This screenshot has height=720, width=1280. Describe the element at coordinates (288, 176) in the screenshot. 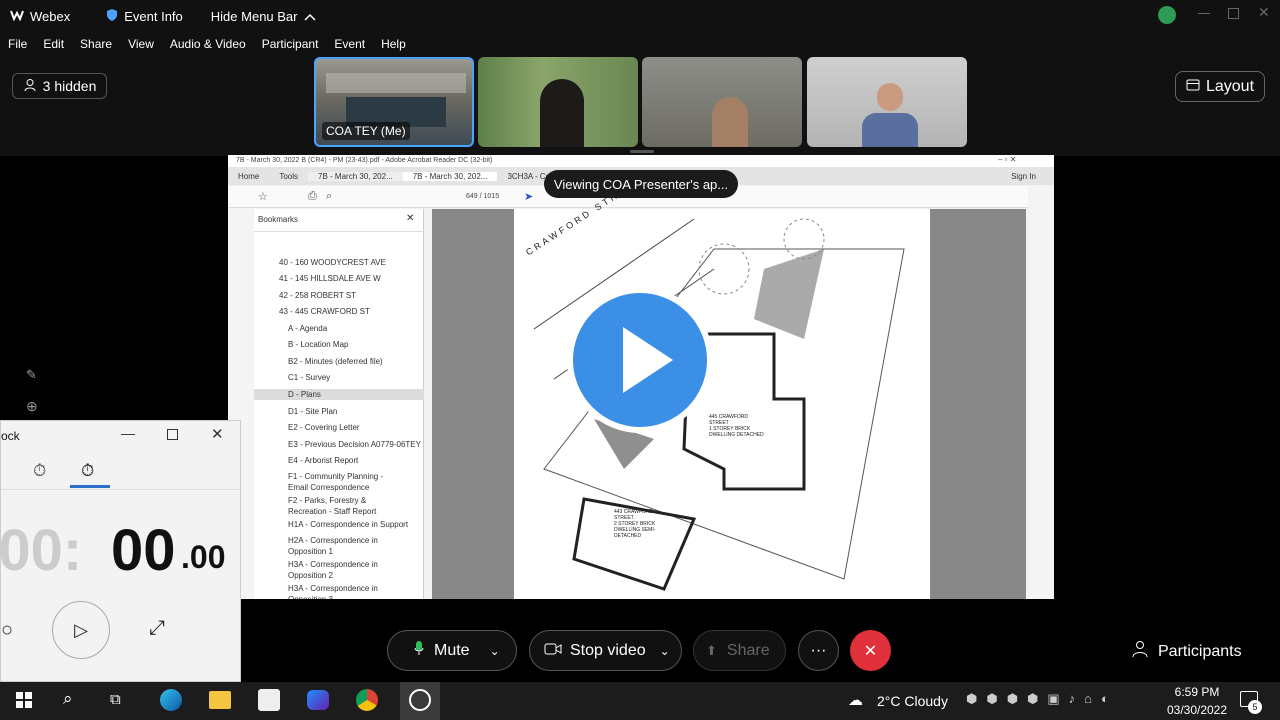

I see `doc-tab-tools: Tools` at that location.